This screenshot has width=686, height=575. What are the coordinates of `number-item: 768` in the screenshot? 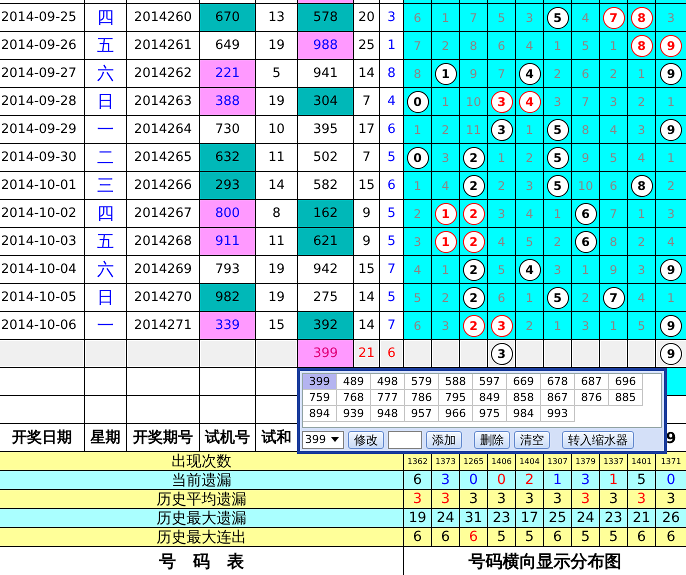 It's located at (354, 398).